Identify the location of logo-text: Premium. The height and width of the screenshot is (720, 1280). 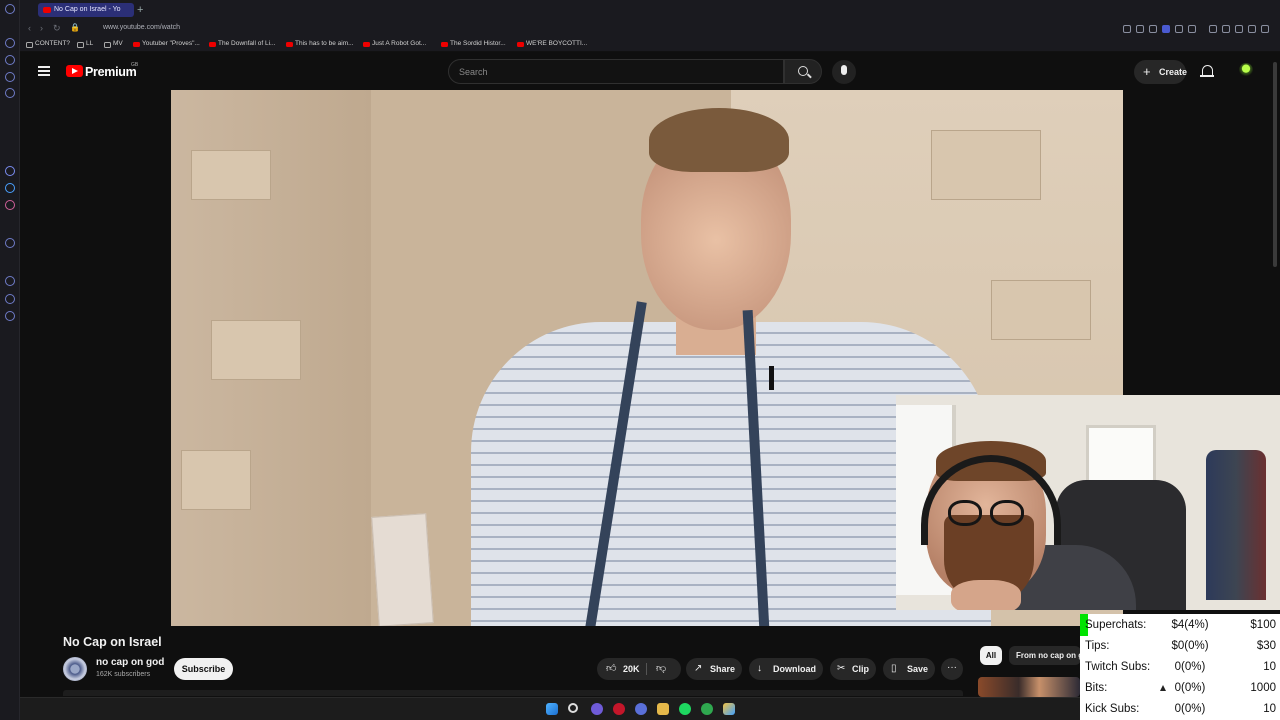
(111, 72).